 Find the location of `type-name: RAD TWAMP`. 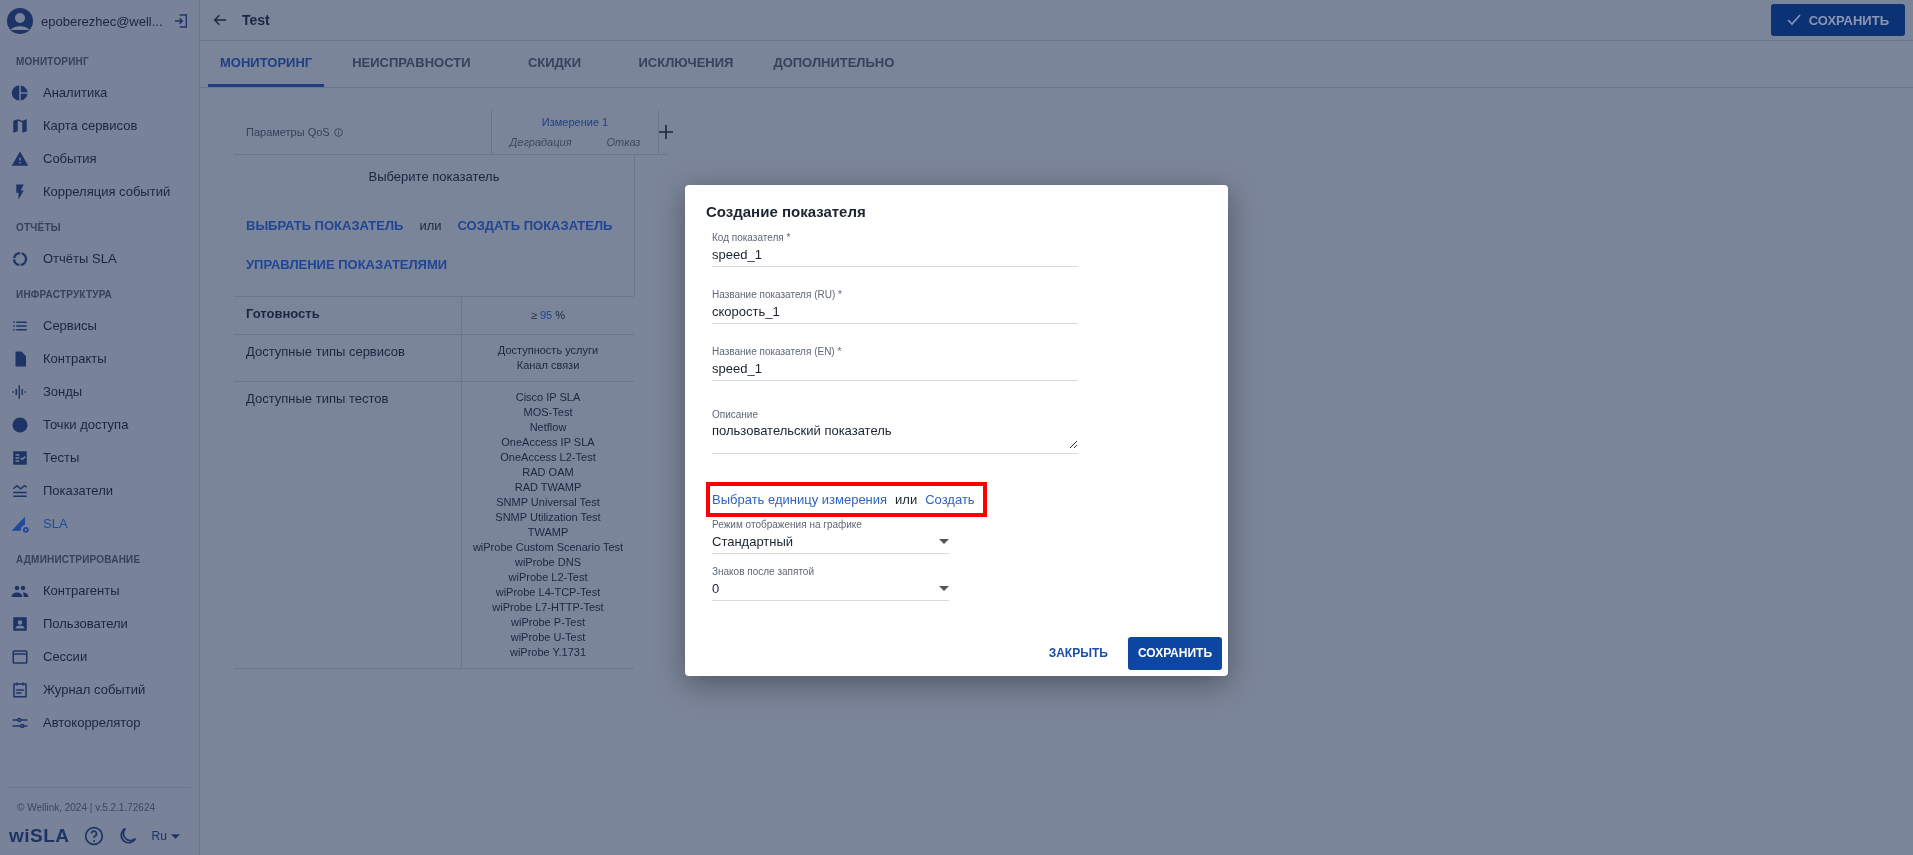

type-name: RAD TWAMP is located at coordinates (548, 487).